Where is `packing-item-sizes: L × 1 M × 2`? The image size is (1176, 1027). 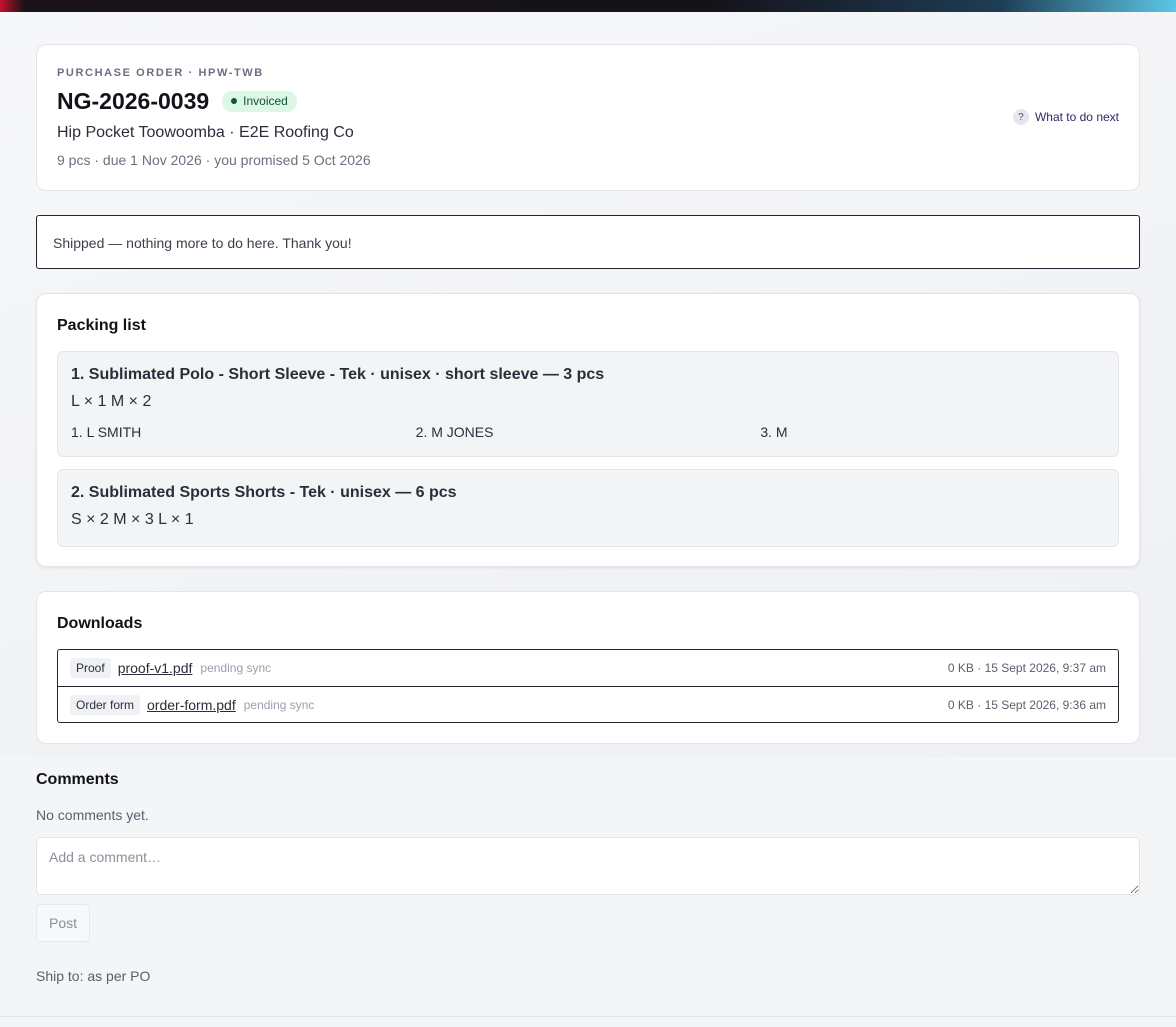 packing-item-sizes: L × 1 M × 2 is located at coordinates (111, 401).